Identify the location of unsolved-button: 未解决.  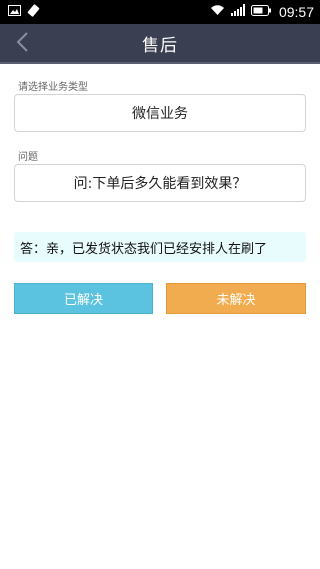
(236, 298).